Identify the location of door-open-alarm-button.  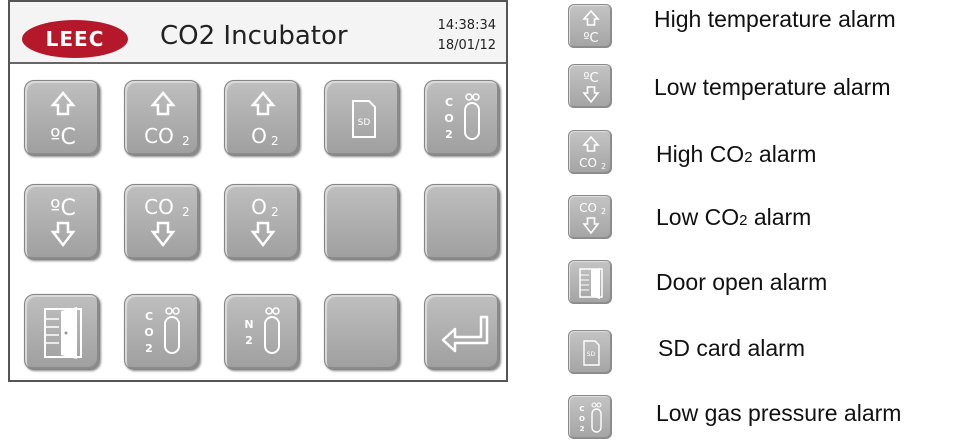
(62, 332).